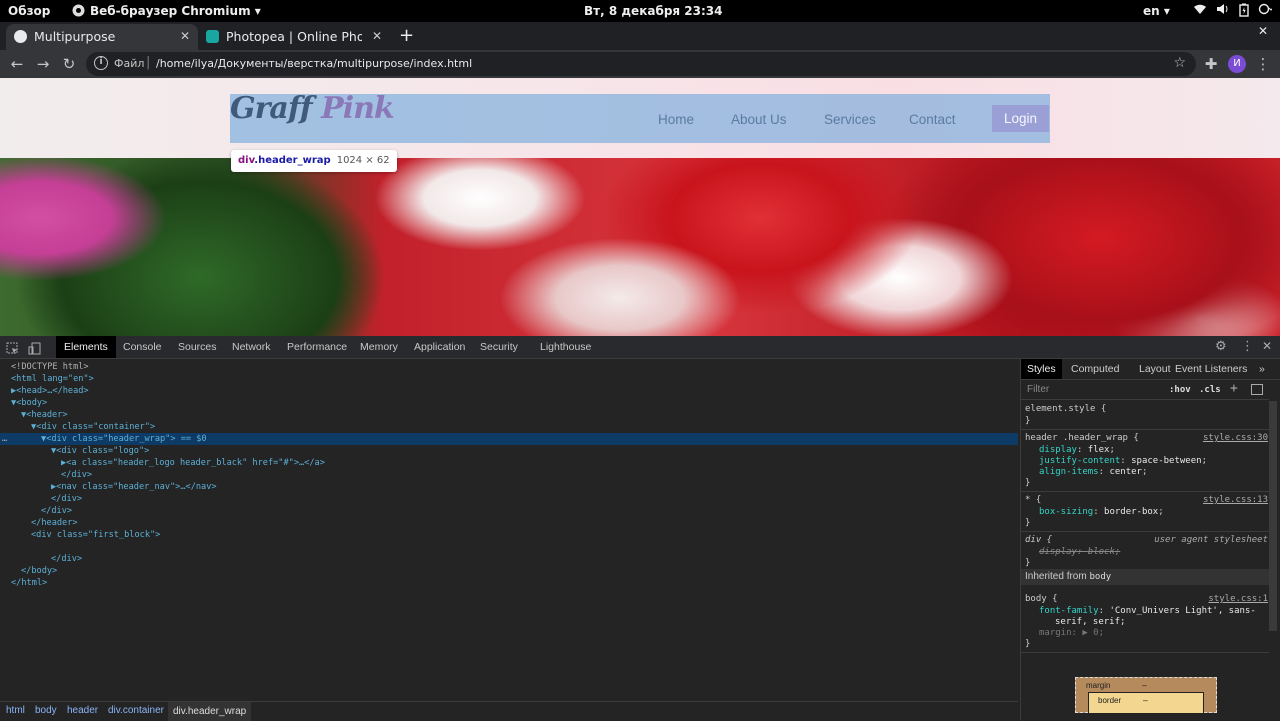  What do you see at coordinates (1093, 472) in the screenshot?
I see `css-declaration: align-items: center;` at bounding box center [1093, 472].